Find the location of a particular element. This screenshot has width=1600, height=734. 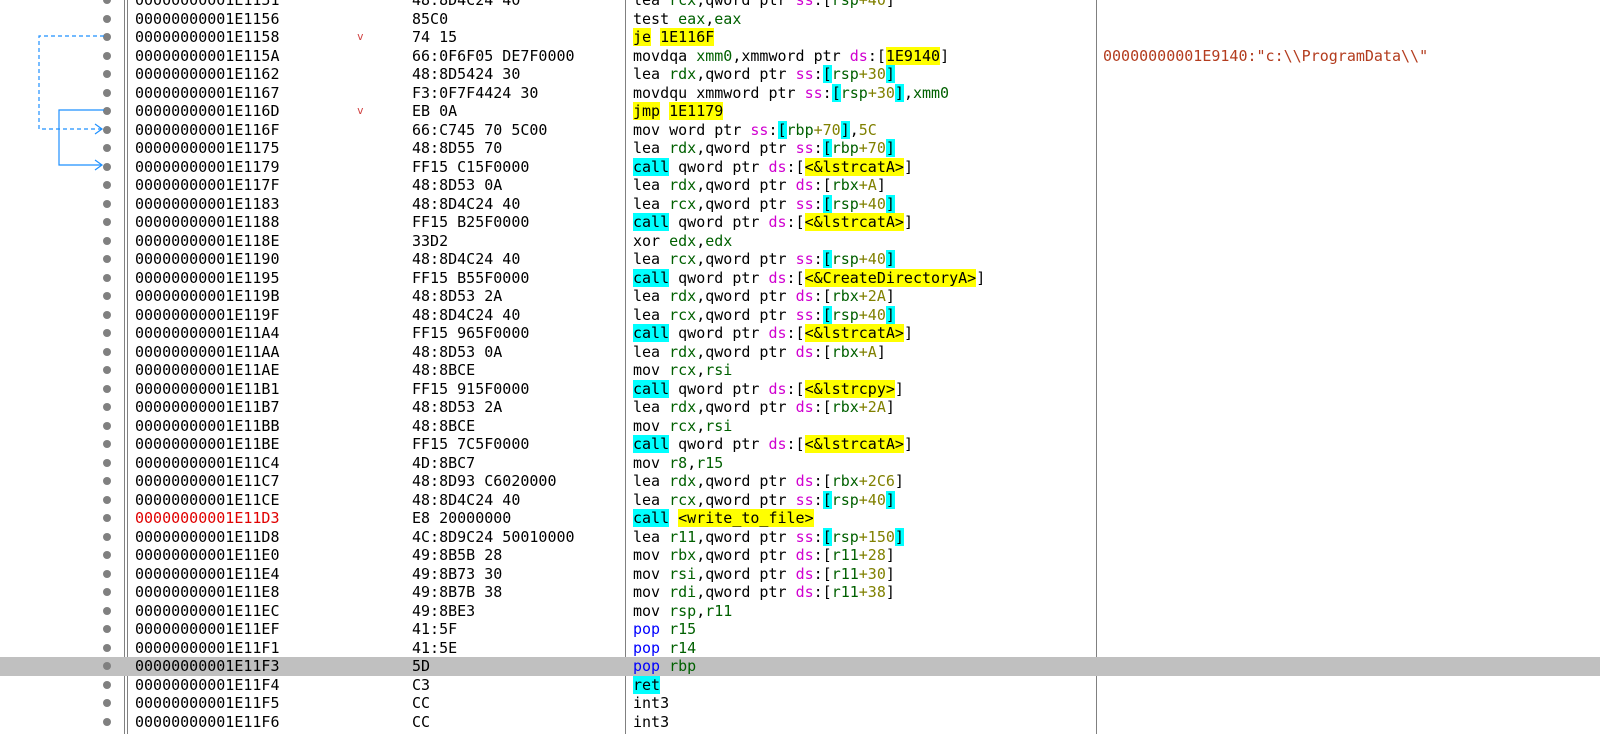

opcode-bytes: FF15 7C5F0000 is located at coordinates (471, 444).